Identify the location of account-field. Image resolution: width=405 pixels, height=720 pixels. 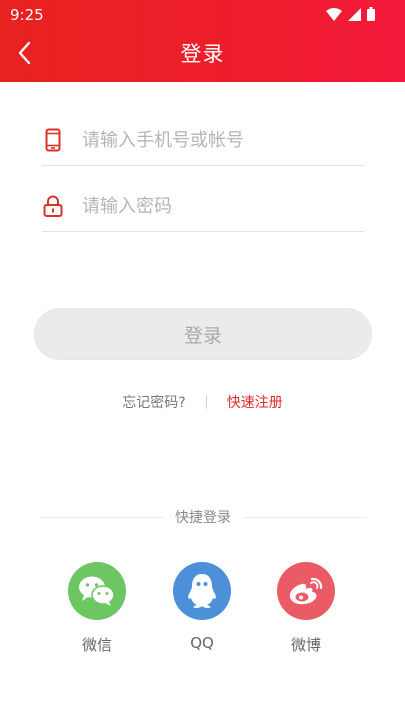
(203, 140).